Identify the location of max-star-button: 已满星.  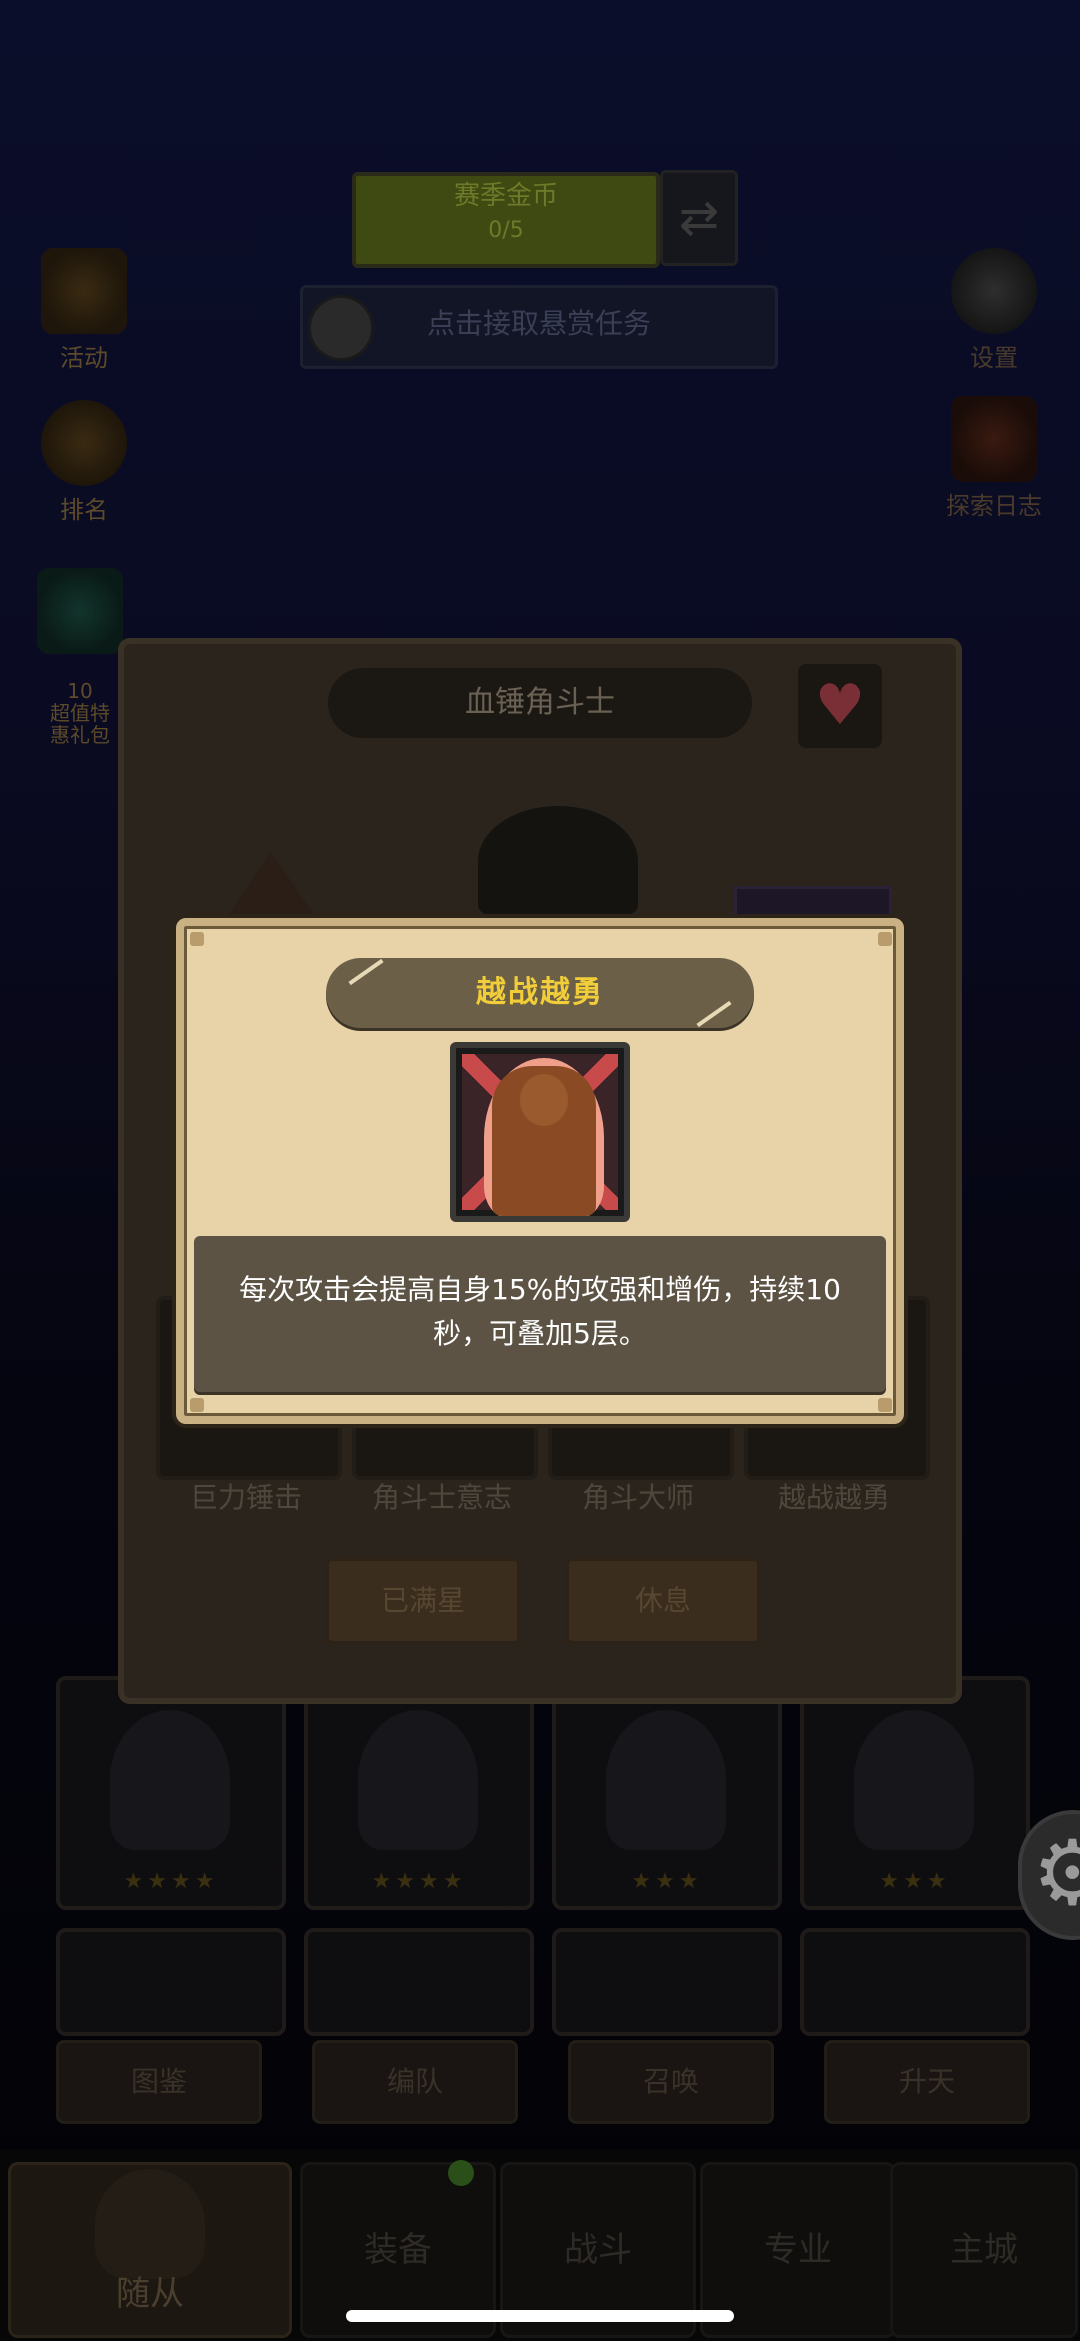
(423, 1601).